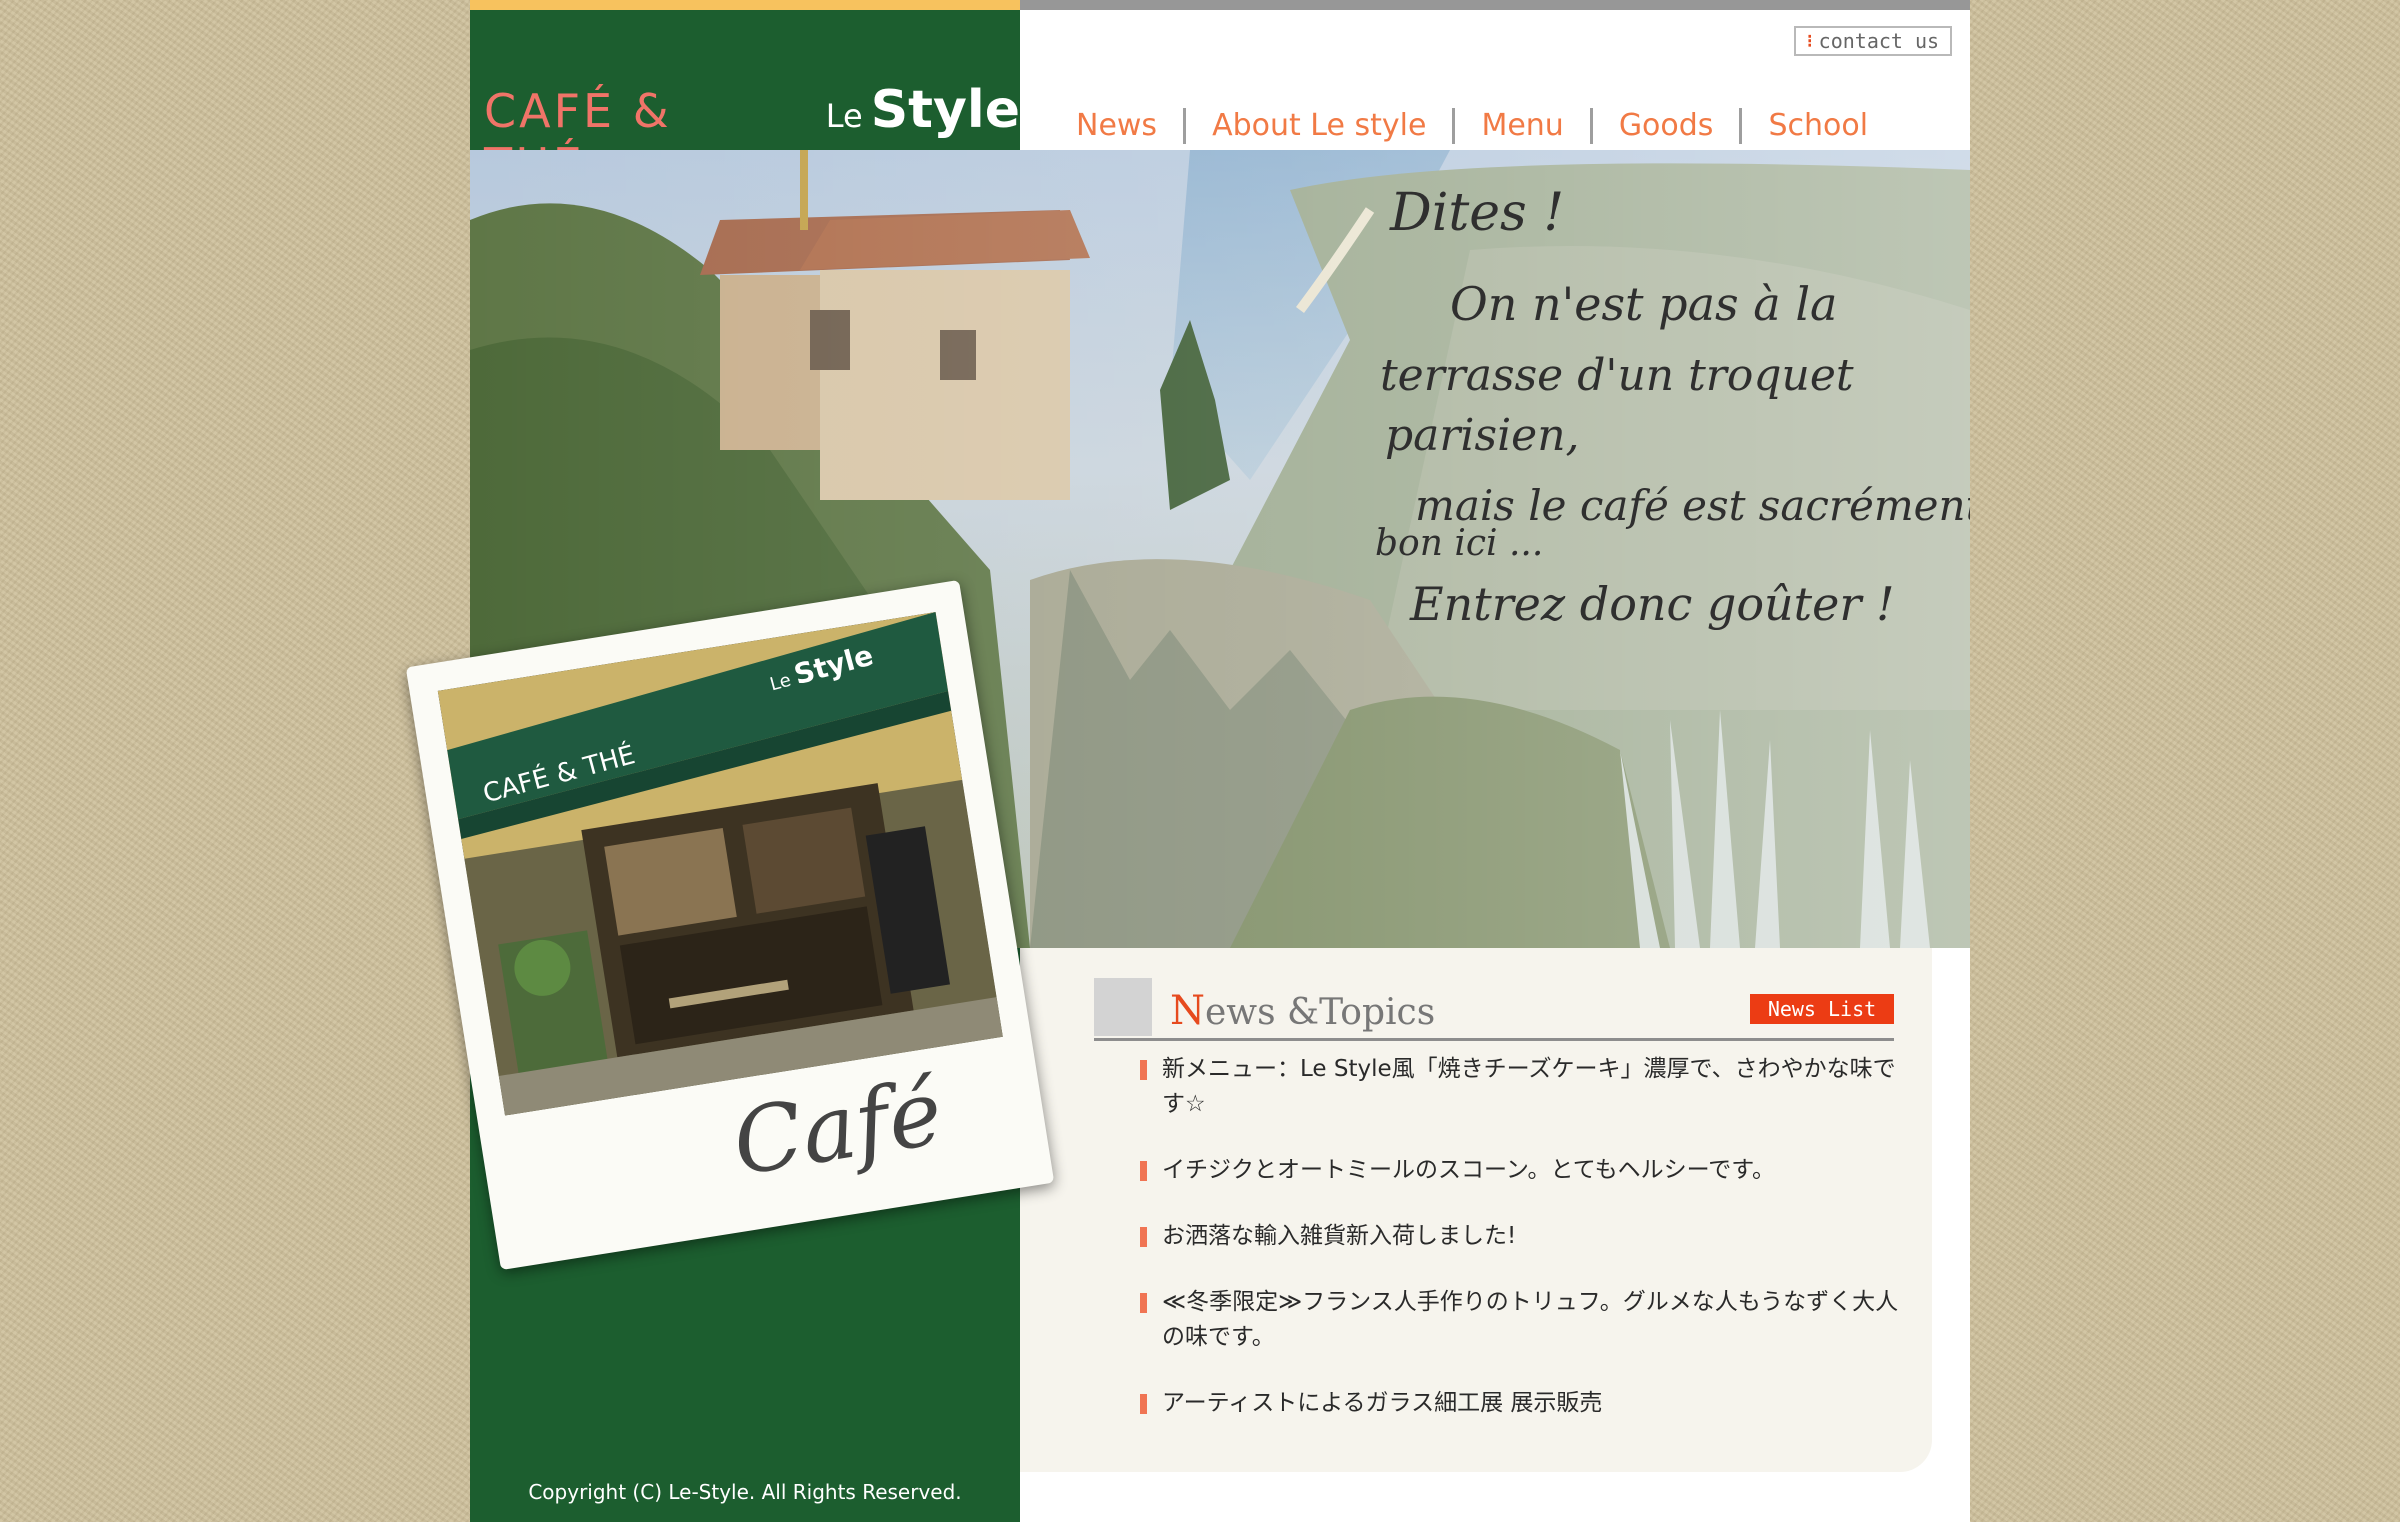 This screenshot has height=1522, width=2400. I want to click on news-item: ≪冬季限定≫フランス人手作りのトリュフ。グルメな人もうなずく大人の味です。, so click(1520, 1320).